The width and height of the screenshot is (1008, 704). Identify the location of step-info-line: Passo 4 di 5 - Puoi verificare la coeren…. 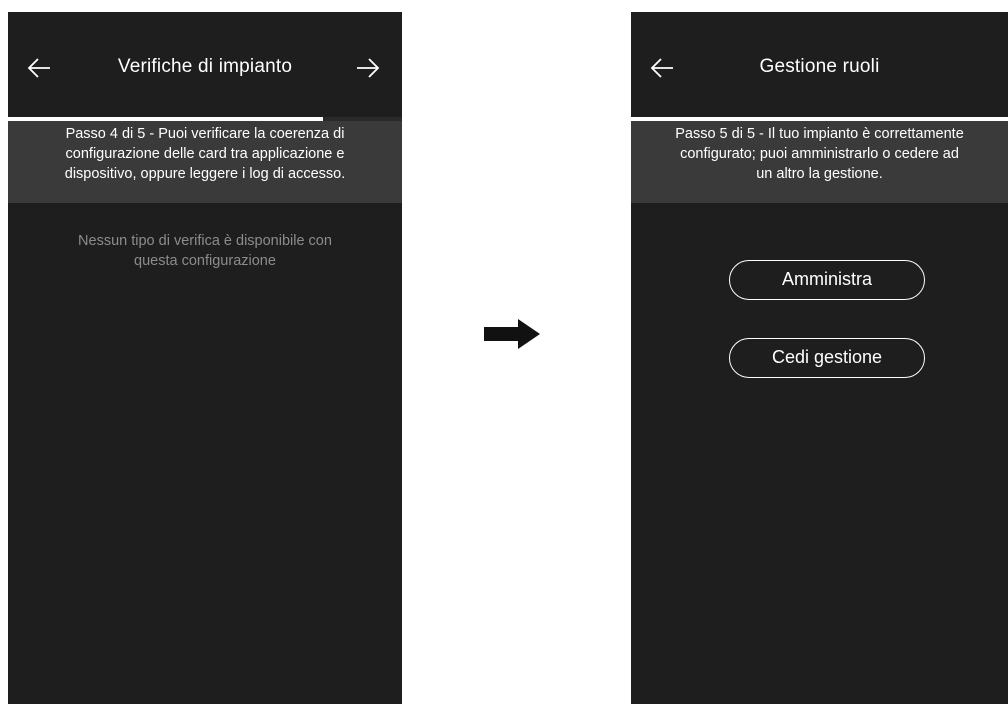
(205, 134).